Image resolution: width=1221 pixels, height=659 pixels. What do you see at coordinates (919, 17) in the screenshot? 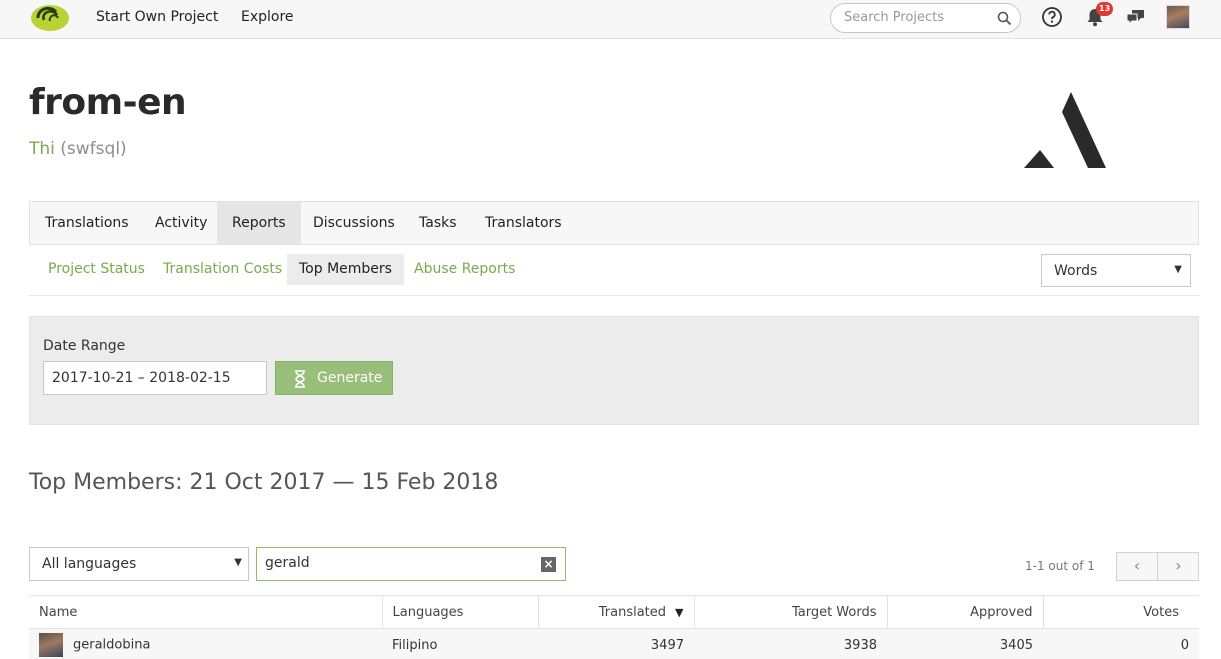
I see `search-input` at bounding box center [919, 17].